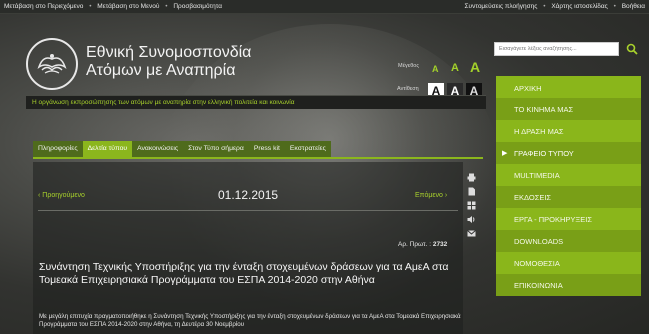  I want to click on menu-item-label: ΤΟ ΚΙΝΗΜΑ ΜΑΣ, so click(544, 109).